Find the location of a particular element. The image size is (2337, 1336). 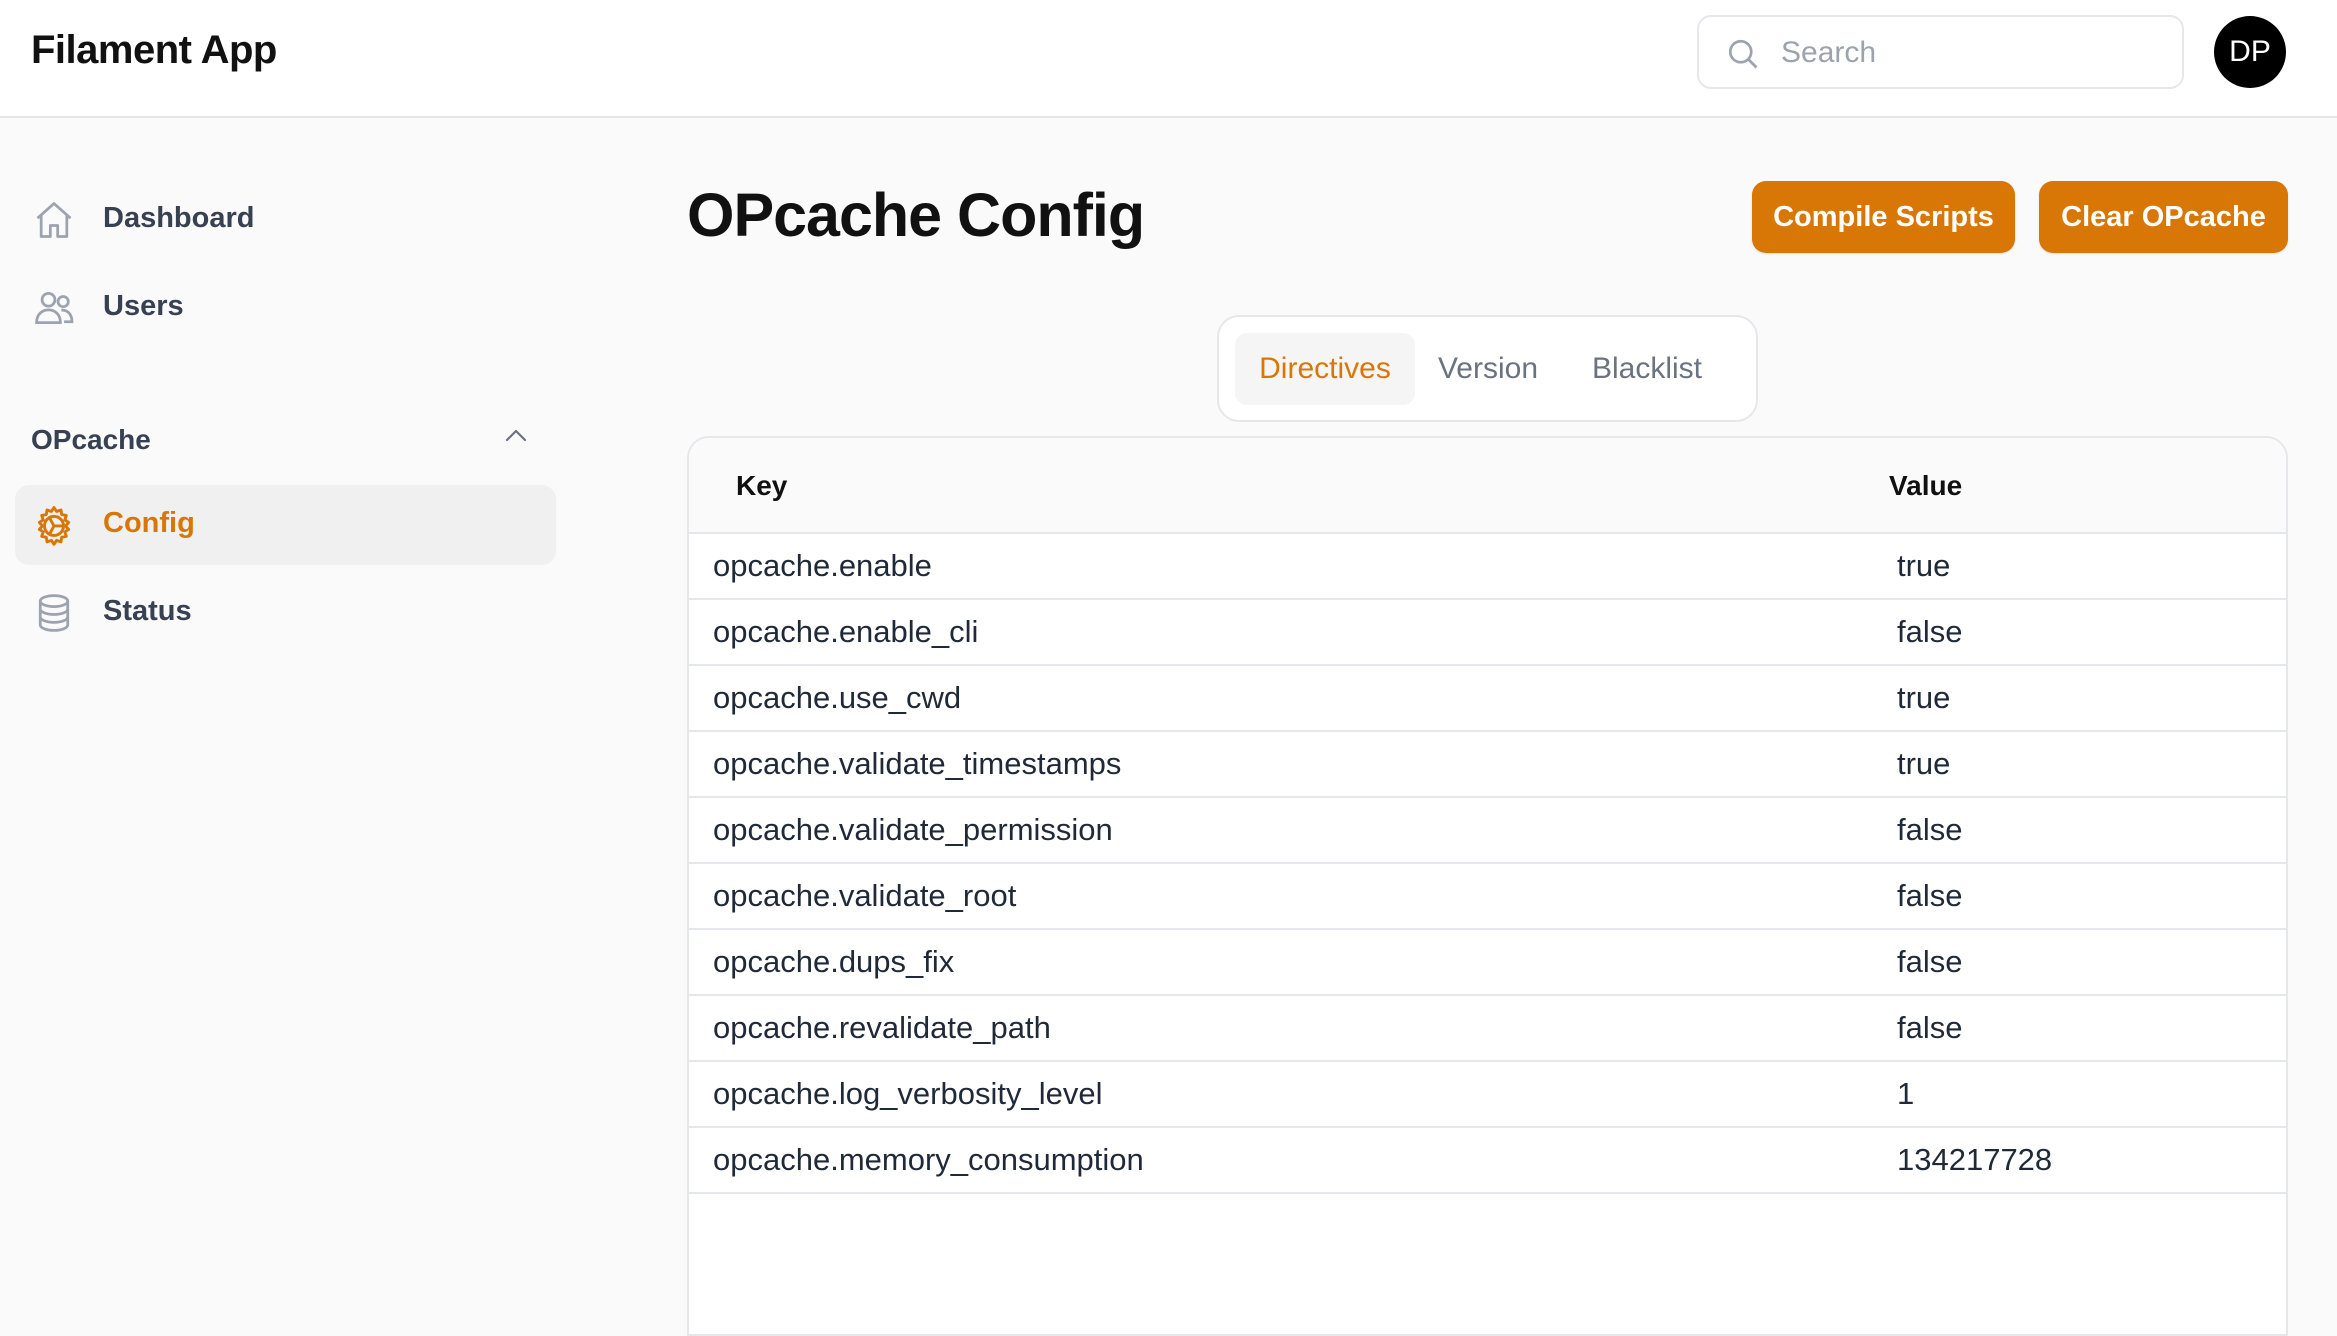

sidebar-item-config: Config is located at coordinates (285, 525).